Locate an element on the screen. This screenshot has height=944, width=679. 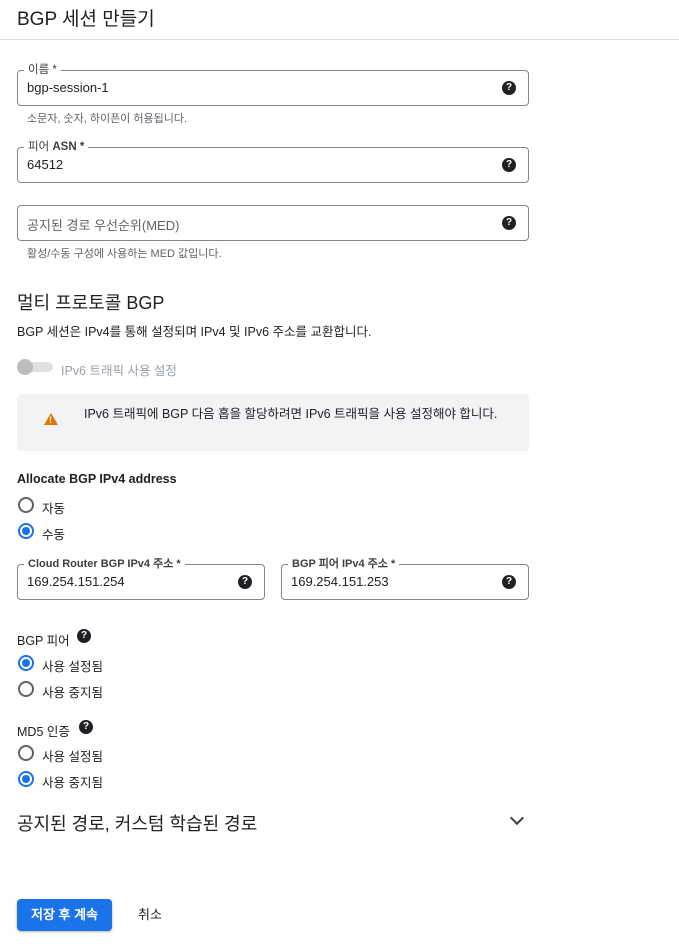
router-ipv4-label: Cloud Router BGP IPv4 주소 * is located at coordinates (104, 564).